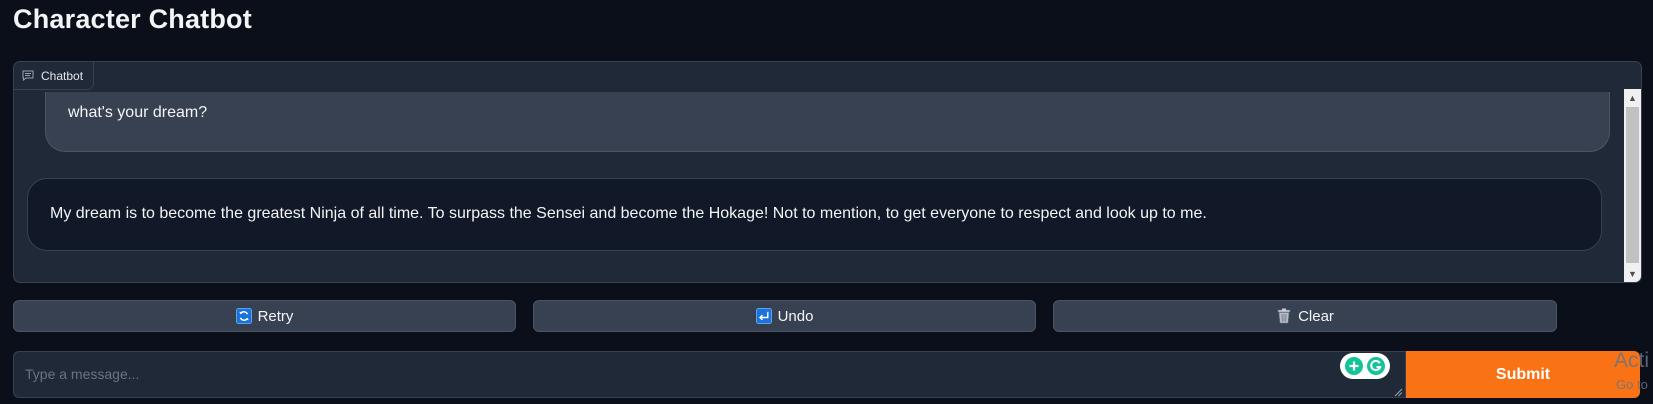  Describe the element at coordinates (132, 19) in the screenshot. I see `page-title: Character Chatbot` at that location.